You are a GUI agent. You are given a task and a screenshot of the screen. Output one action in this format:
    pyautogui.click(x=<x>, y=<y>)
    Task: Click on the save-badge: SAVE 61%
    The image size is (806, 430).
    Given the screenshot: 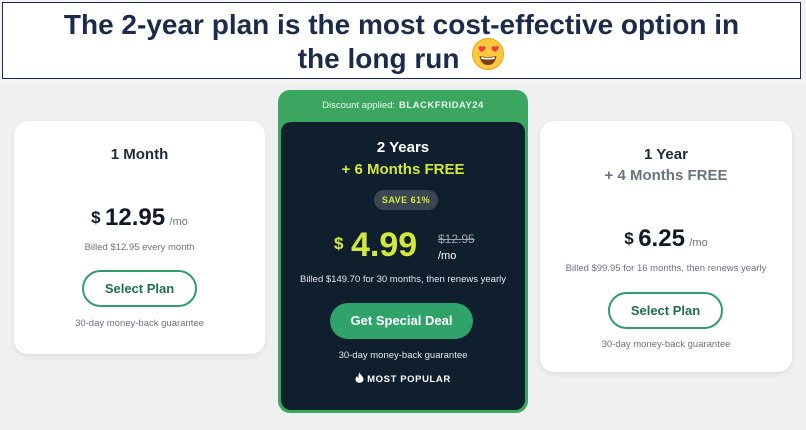 What is the action you would take?
    pyautogui.click(x=406, y=200)
    